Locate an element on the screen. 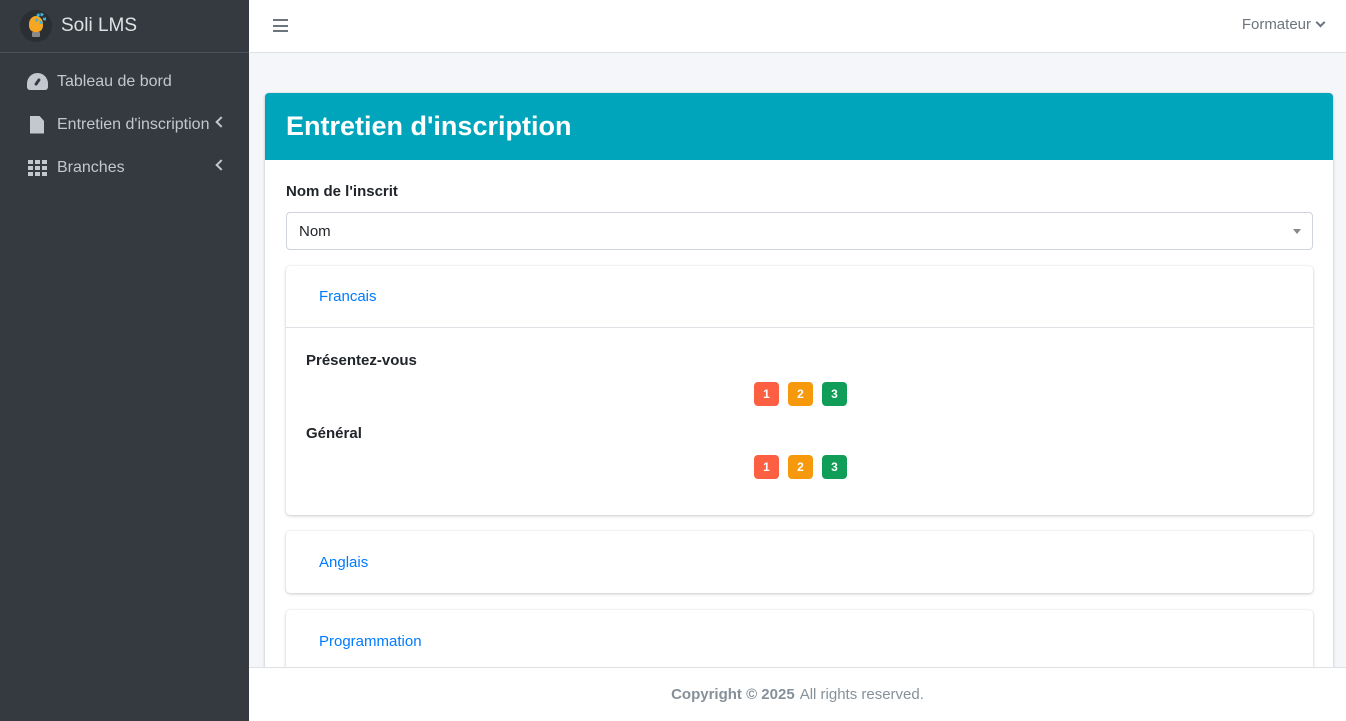 Image resolution: width=1346 pixels, height=721 pixels. enrollee-select: Nom is located at coordinates (799, 231).